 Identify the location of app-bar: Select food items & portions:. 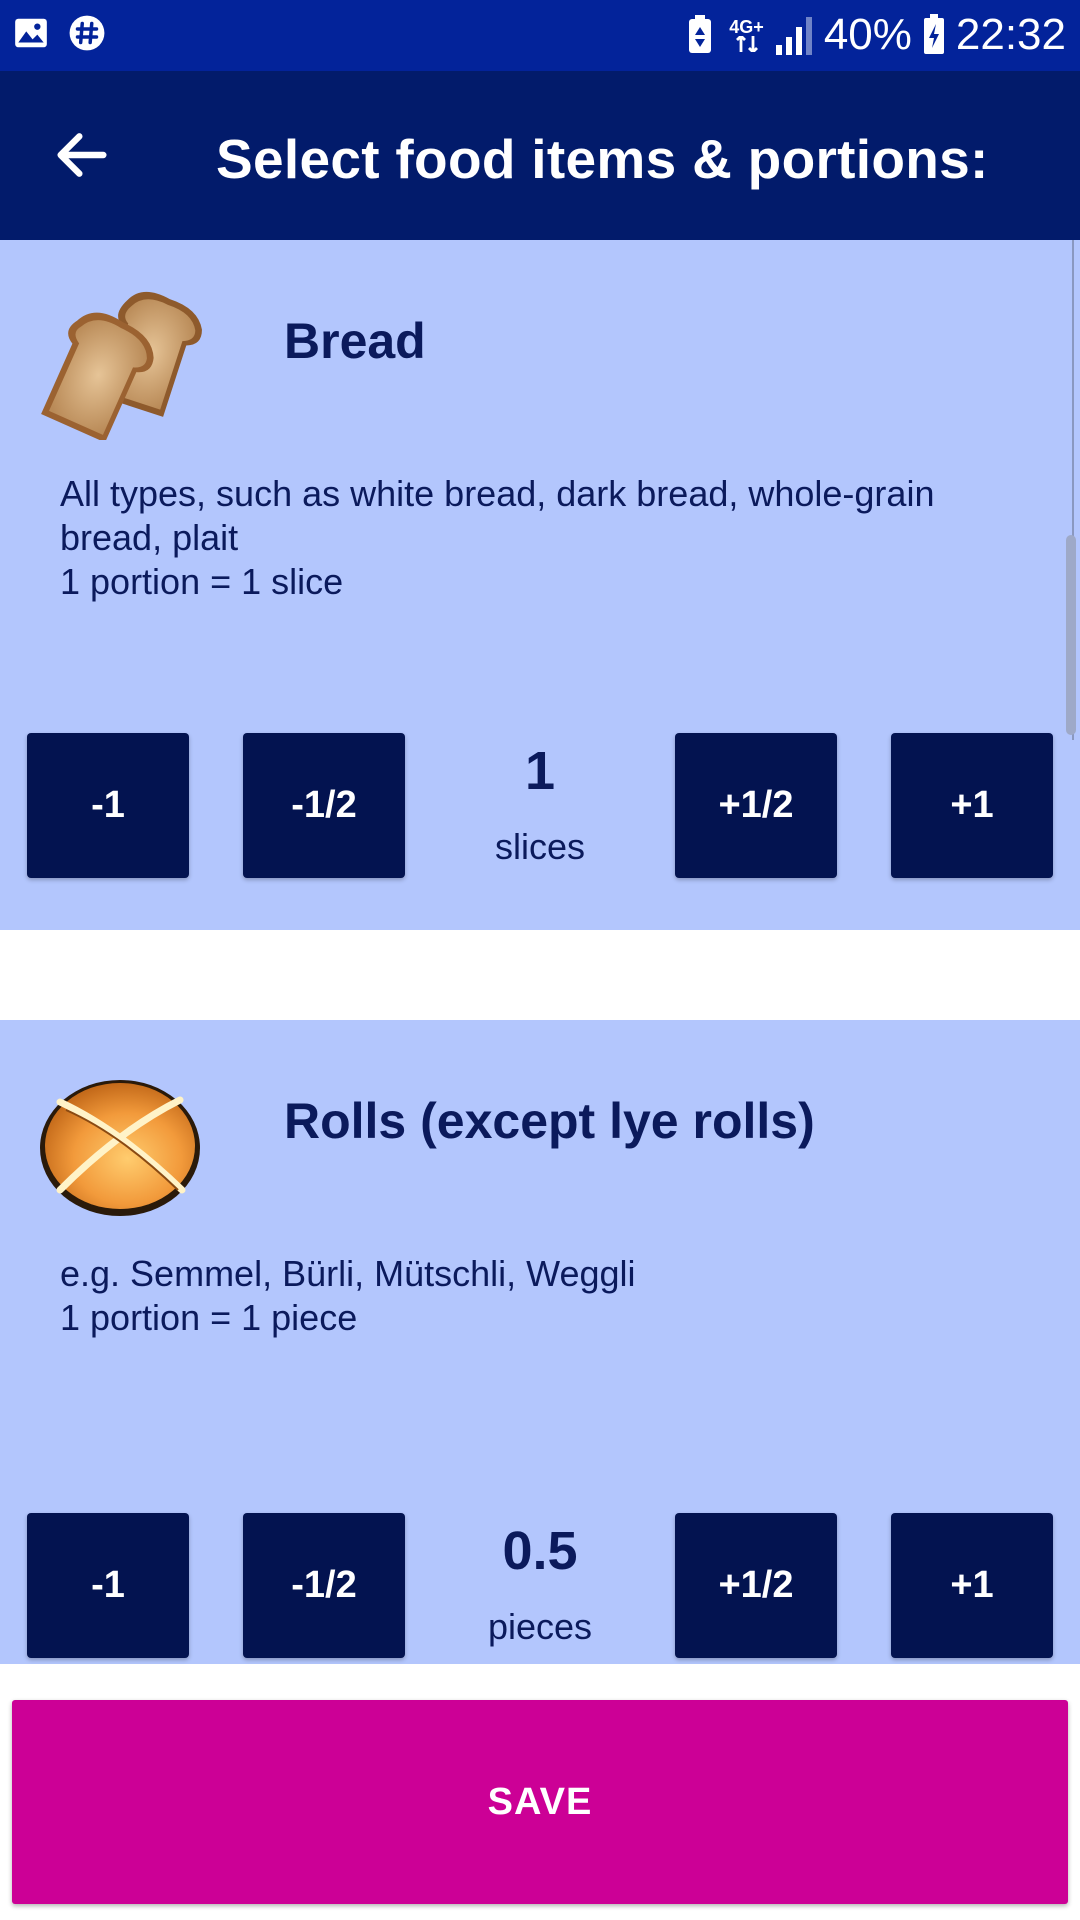
(540, 155).